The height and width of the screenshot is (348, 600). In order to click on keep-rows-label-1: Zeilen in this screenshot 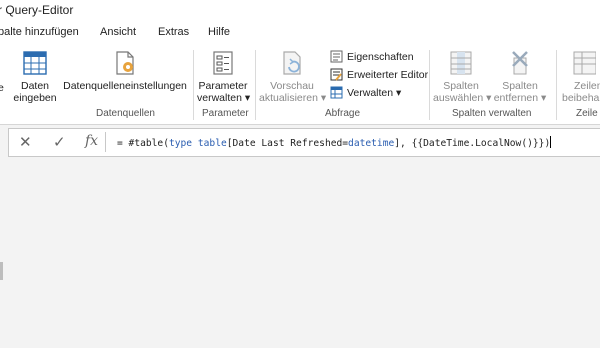, I will do `click(587, 86)`.